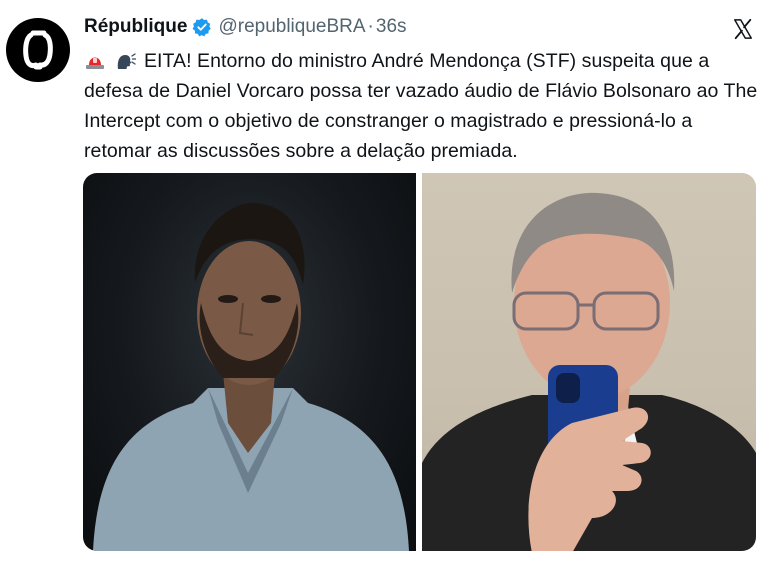 The width and height of the screenshot is (768, 567). I want to click on x-logo-icon, so click(743, 29).